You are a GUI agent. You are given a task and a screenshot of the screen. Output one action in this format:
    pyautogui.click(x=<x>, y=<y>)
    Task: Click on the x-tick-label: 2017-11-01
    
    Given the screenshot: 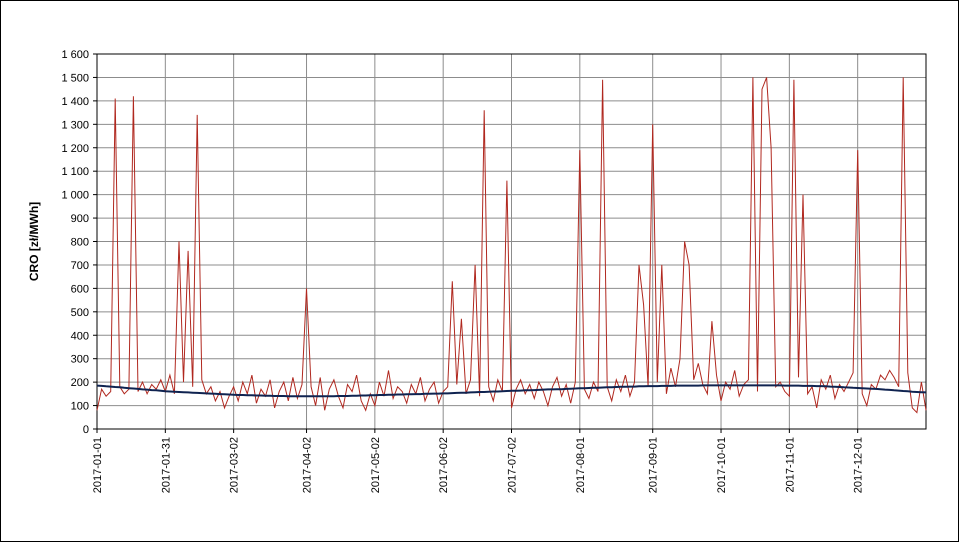 What is the action you would take?
    pyautogui.click(x=790, y=464)
    